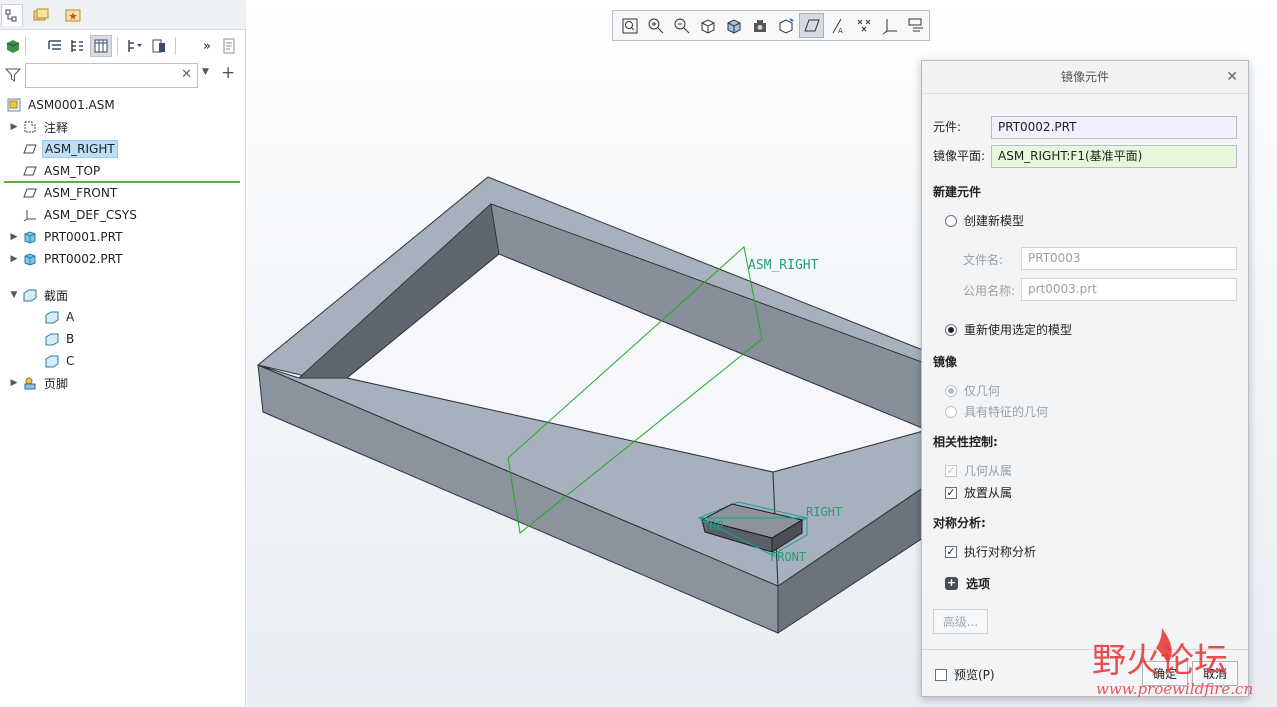  What do you see at coordinates (122, 182) in the screenshot?
I see `insert-here-indicator` at bounding box center [122, 182].